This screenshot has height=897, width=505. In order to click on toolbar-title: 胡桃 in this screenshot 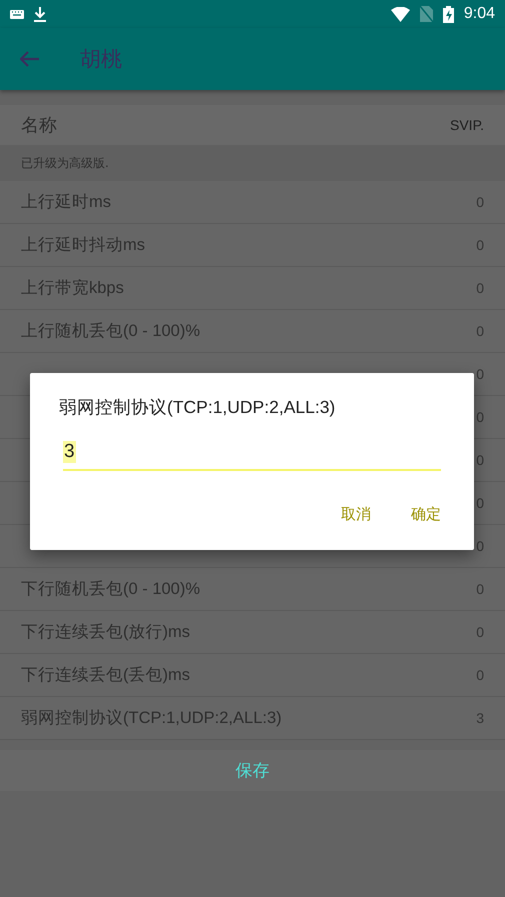, I will do `click(101, 59)`.